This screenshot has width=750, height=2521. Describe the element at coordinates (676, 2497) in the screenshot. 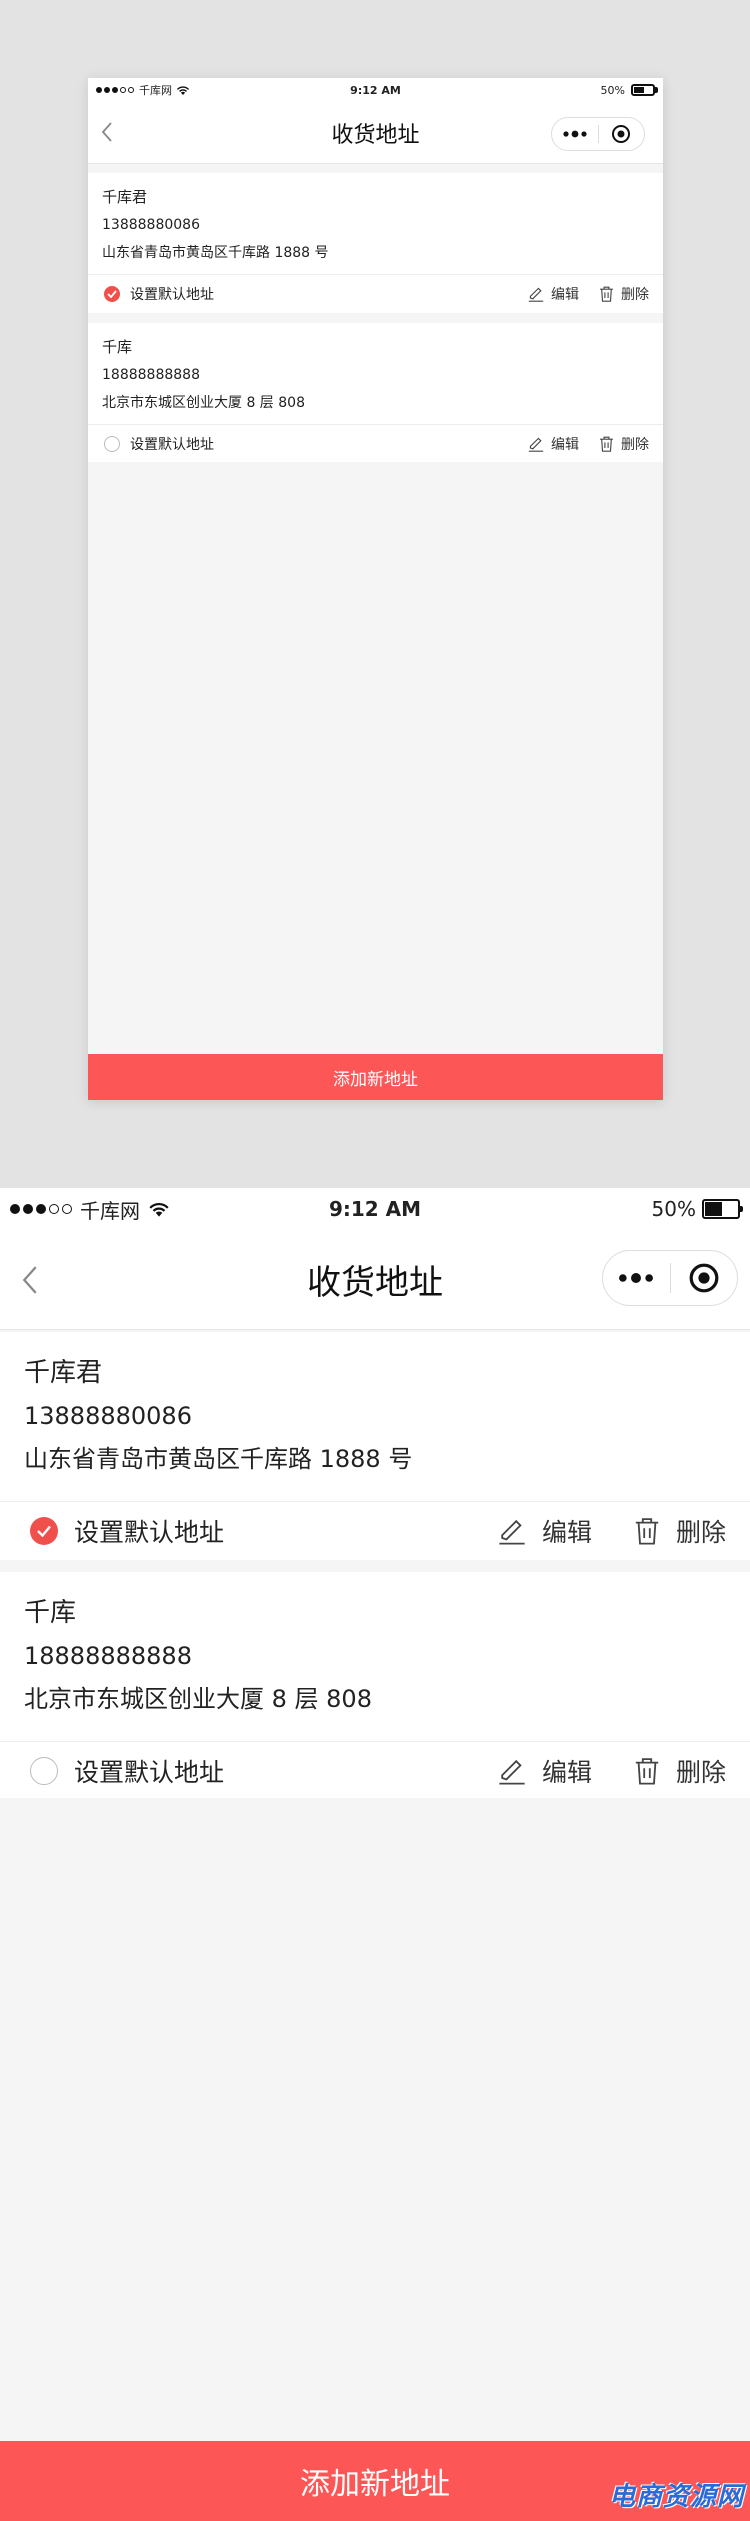

I see `watermark-logo: 电商资源网` at that location.